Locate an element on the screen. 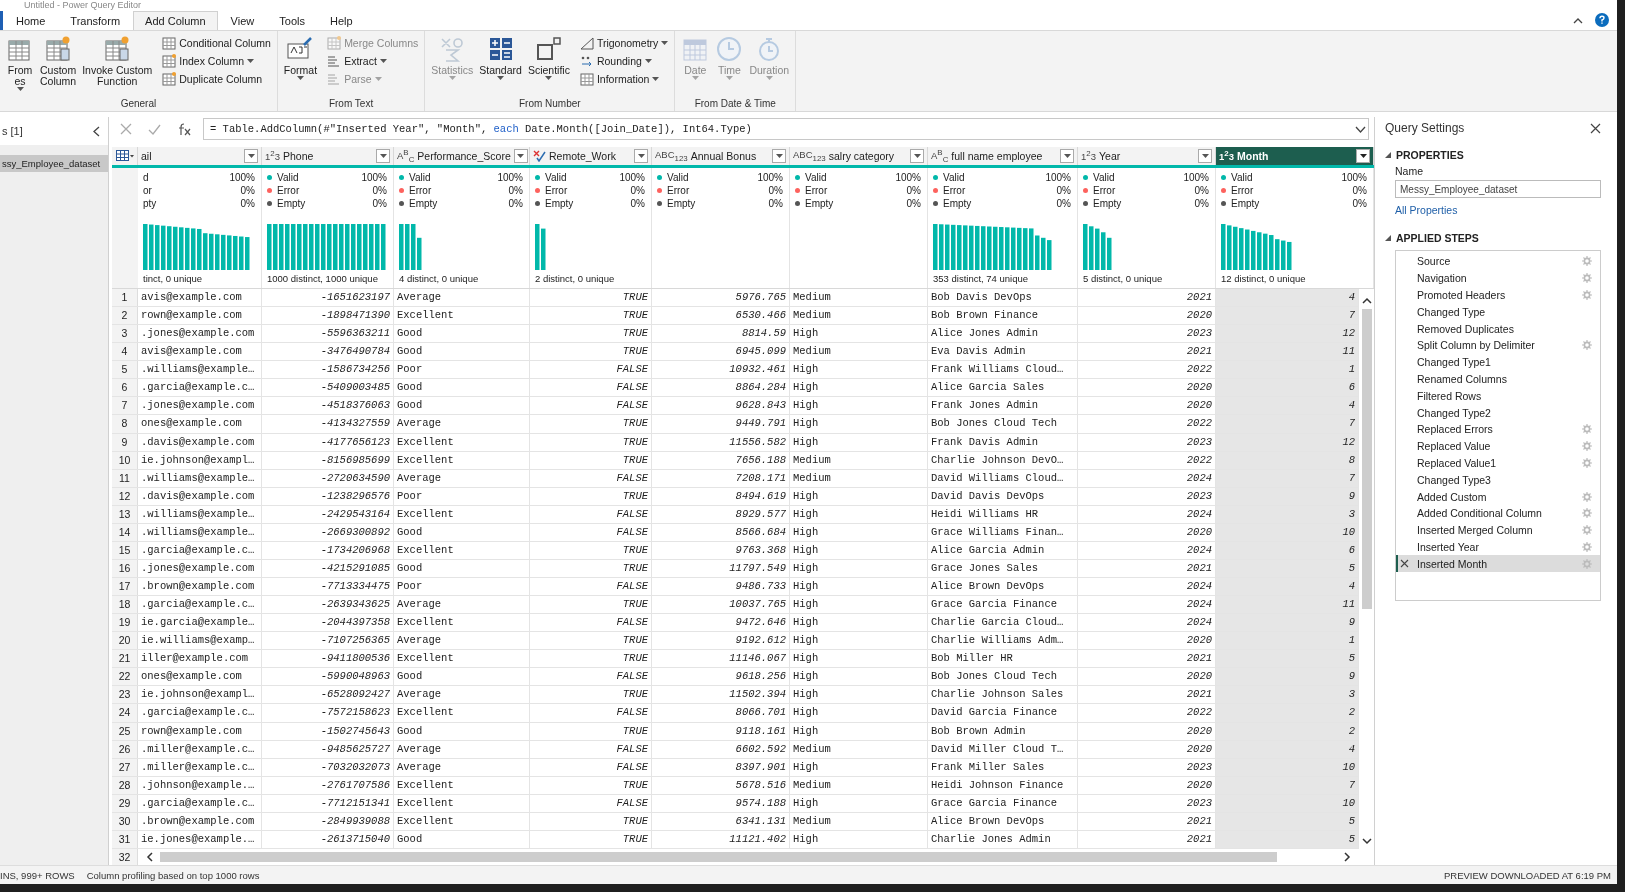  table-cell: Alice Brown DevOps is located at coordinates (1003, 821).